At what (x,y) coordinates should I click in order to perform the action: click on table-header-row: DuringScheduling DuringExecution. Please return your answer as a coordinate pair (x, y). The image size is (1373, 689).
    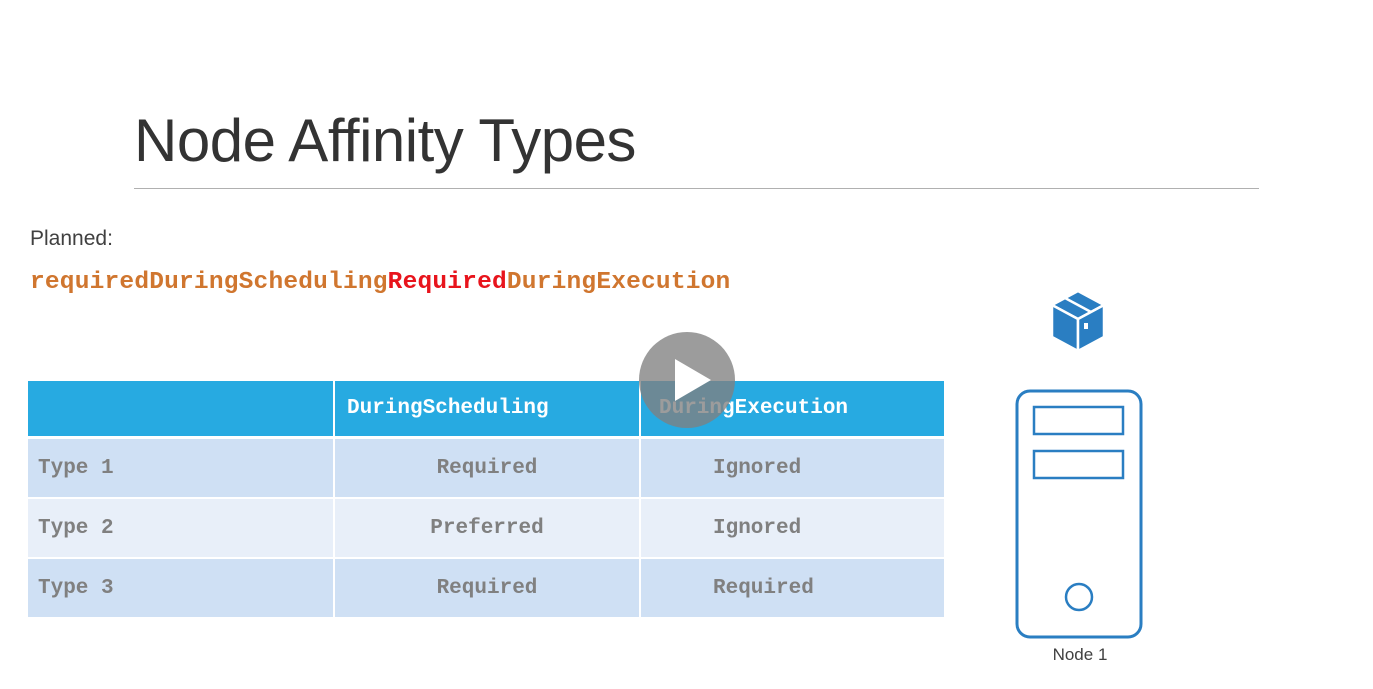
    Looking at the image, I should click on (486, 410).